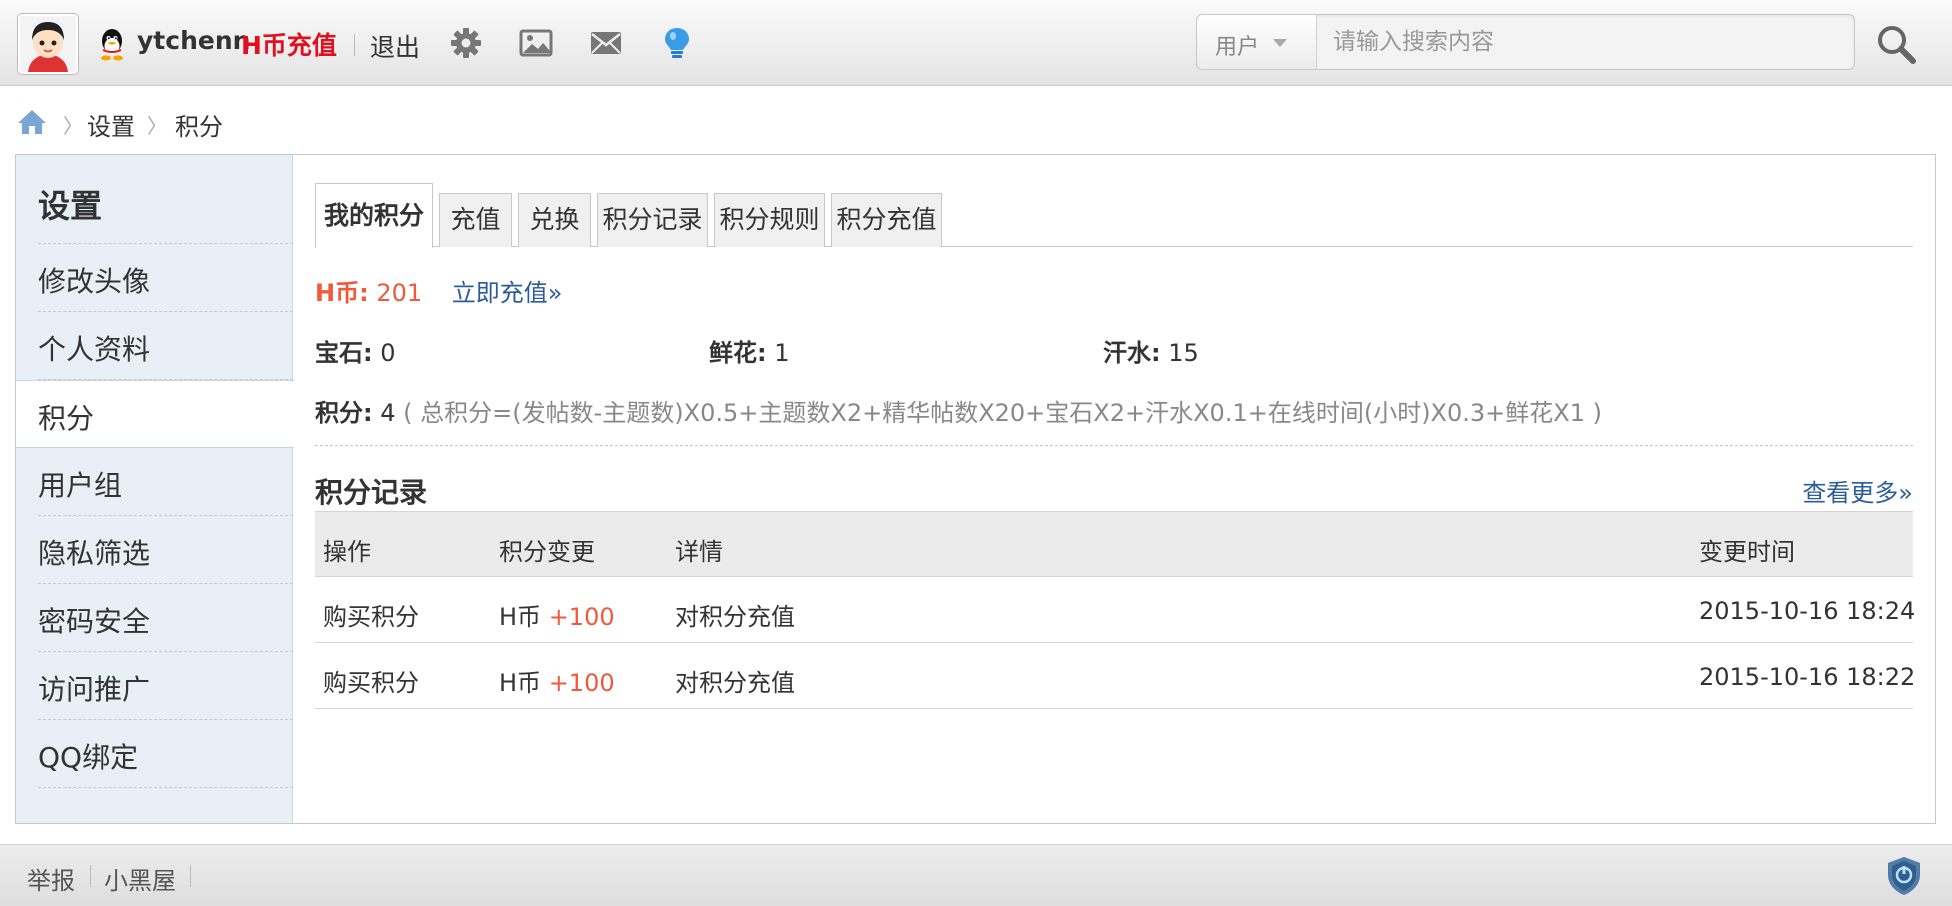 The width and height of the screenshot is (1952, 906). Describe the element at coordinates (1132, 353) in the screenshot. I see `stat-sweat-label: 汗水:` at that location.